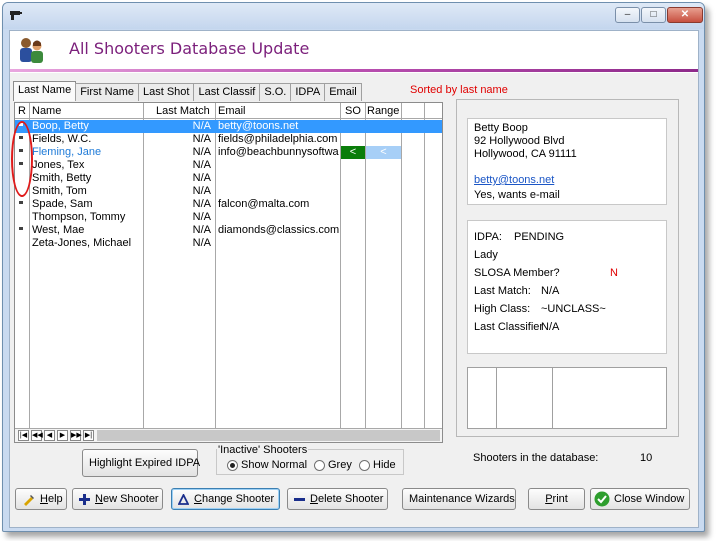 The height and width of the screenshot is (541, 717). Describe the element at coordinates (556, 499) in the screenshot. I see `print-button: Print` at that location.